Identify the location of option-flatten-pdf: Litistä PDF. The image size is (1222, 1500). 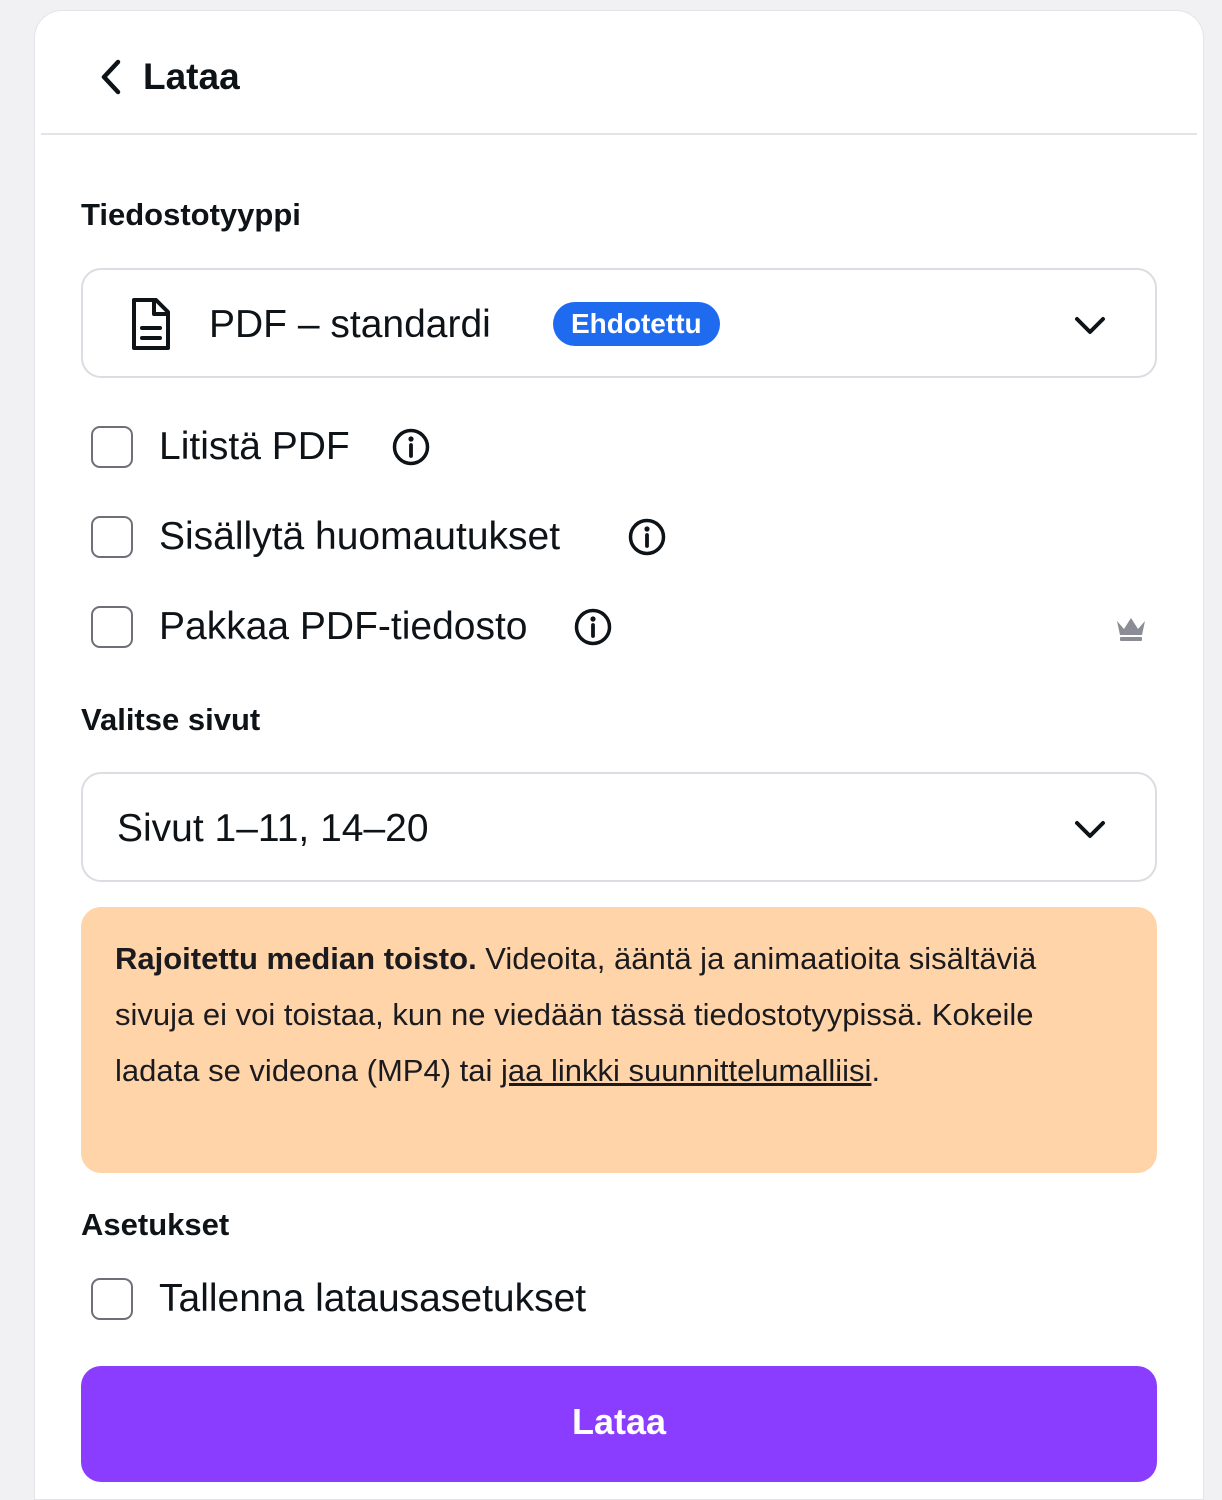
(622, 449).